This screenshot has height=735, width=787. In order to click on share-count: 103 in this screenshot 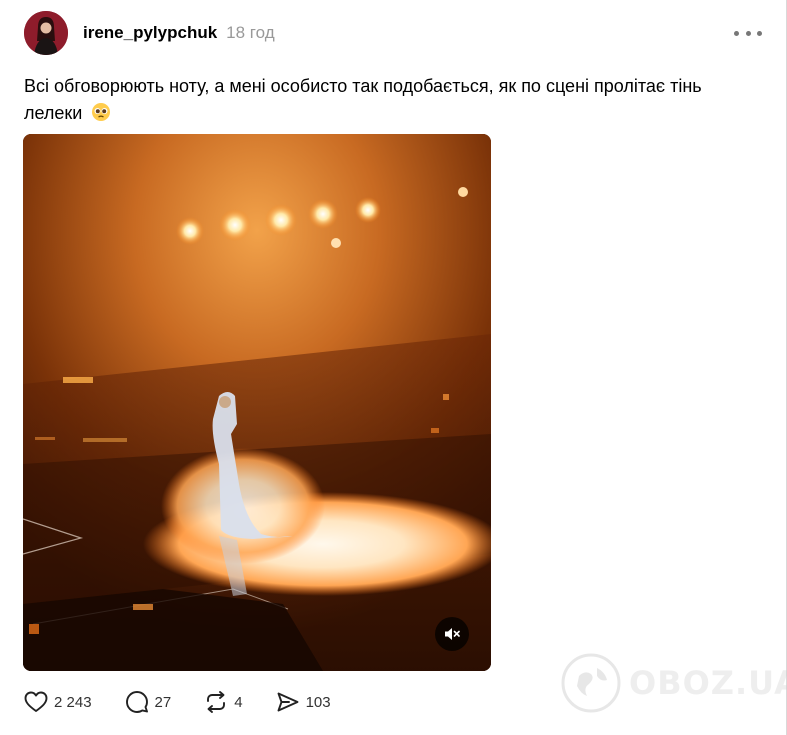, I will do `click(318, 702)`.